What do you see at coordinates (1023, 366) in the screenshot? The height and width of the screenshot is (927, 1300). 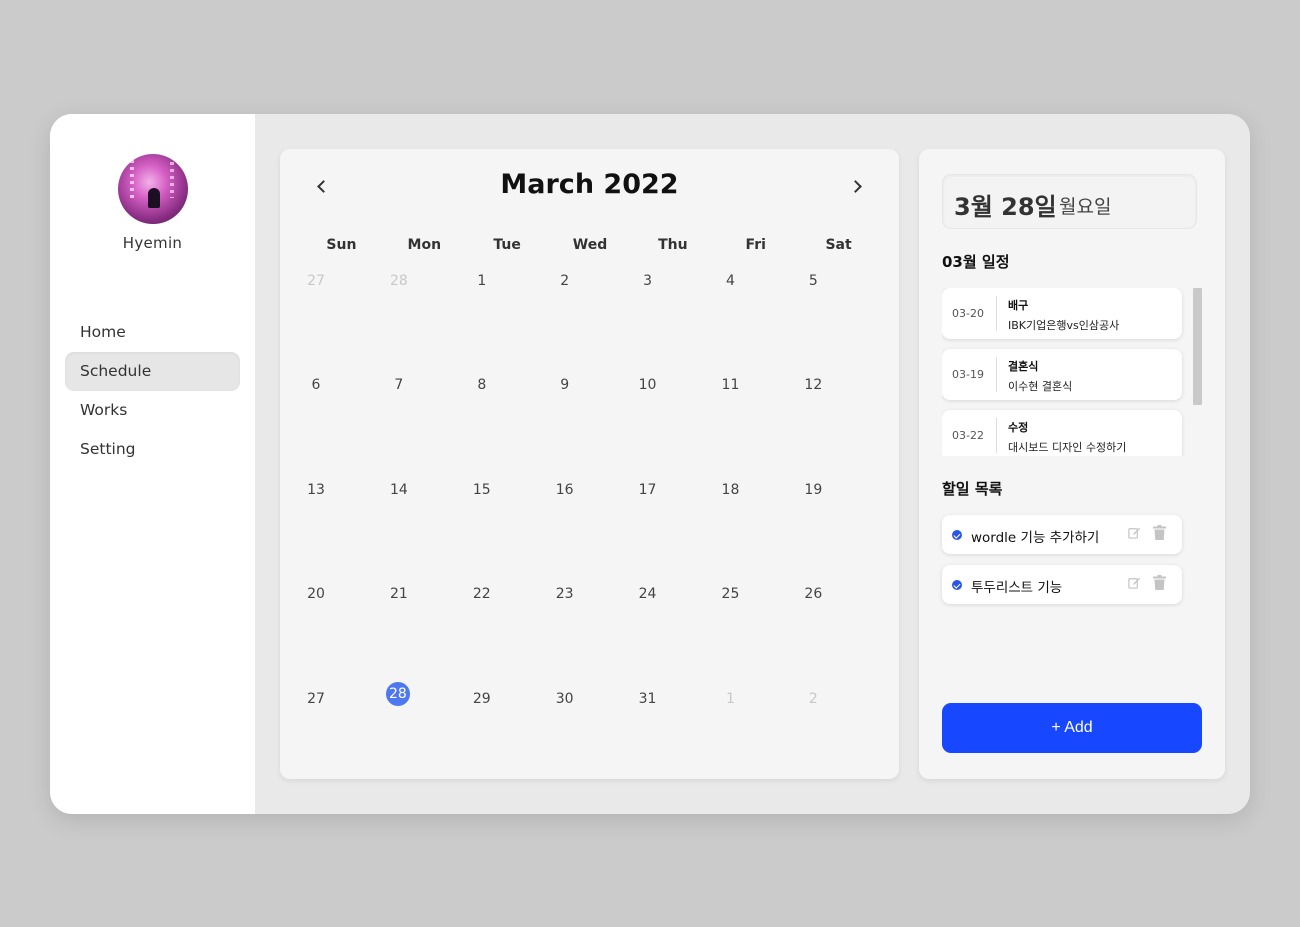 I see `event-title: 결혼식` at bounding box center [1023, 366].